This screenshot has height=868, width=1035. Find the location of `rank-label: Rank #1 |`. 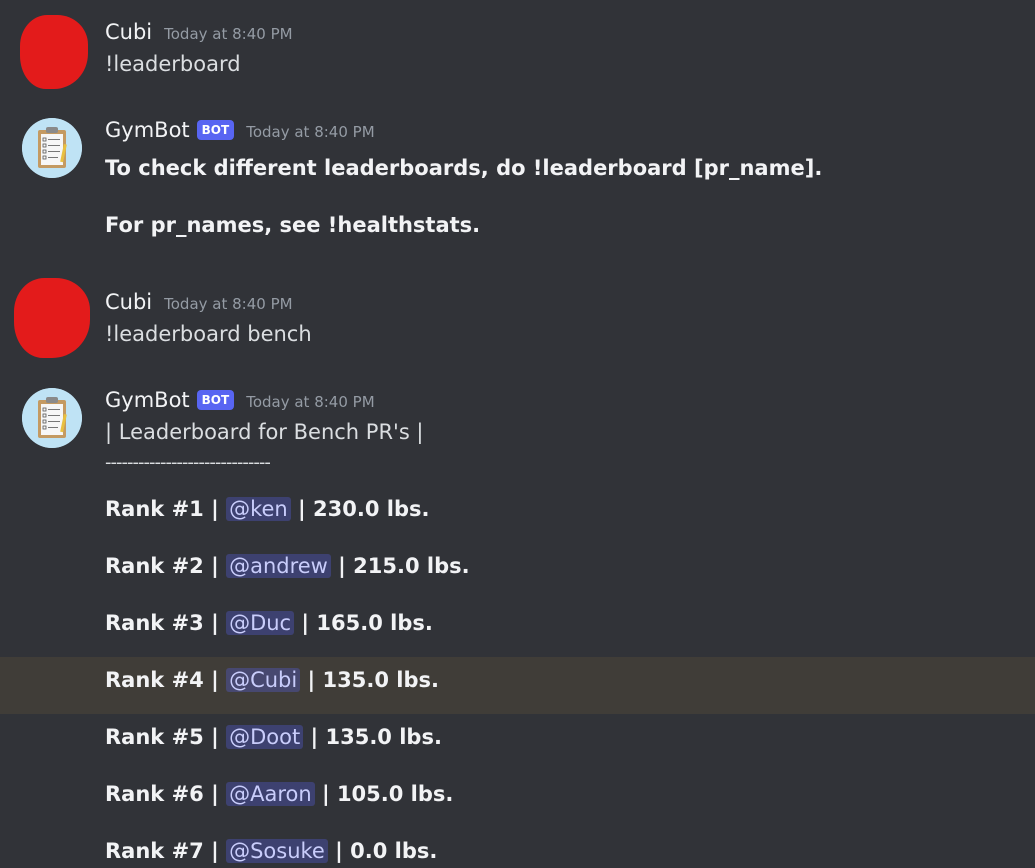

rank-label: Rank #1 | is located at coordinates (162, 509).